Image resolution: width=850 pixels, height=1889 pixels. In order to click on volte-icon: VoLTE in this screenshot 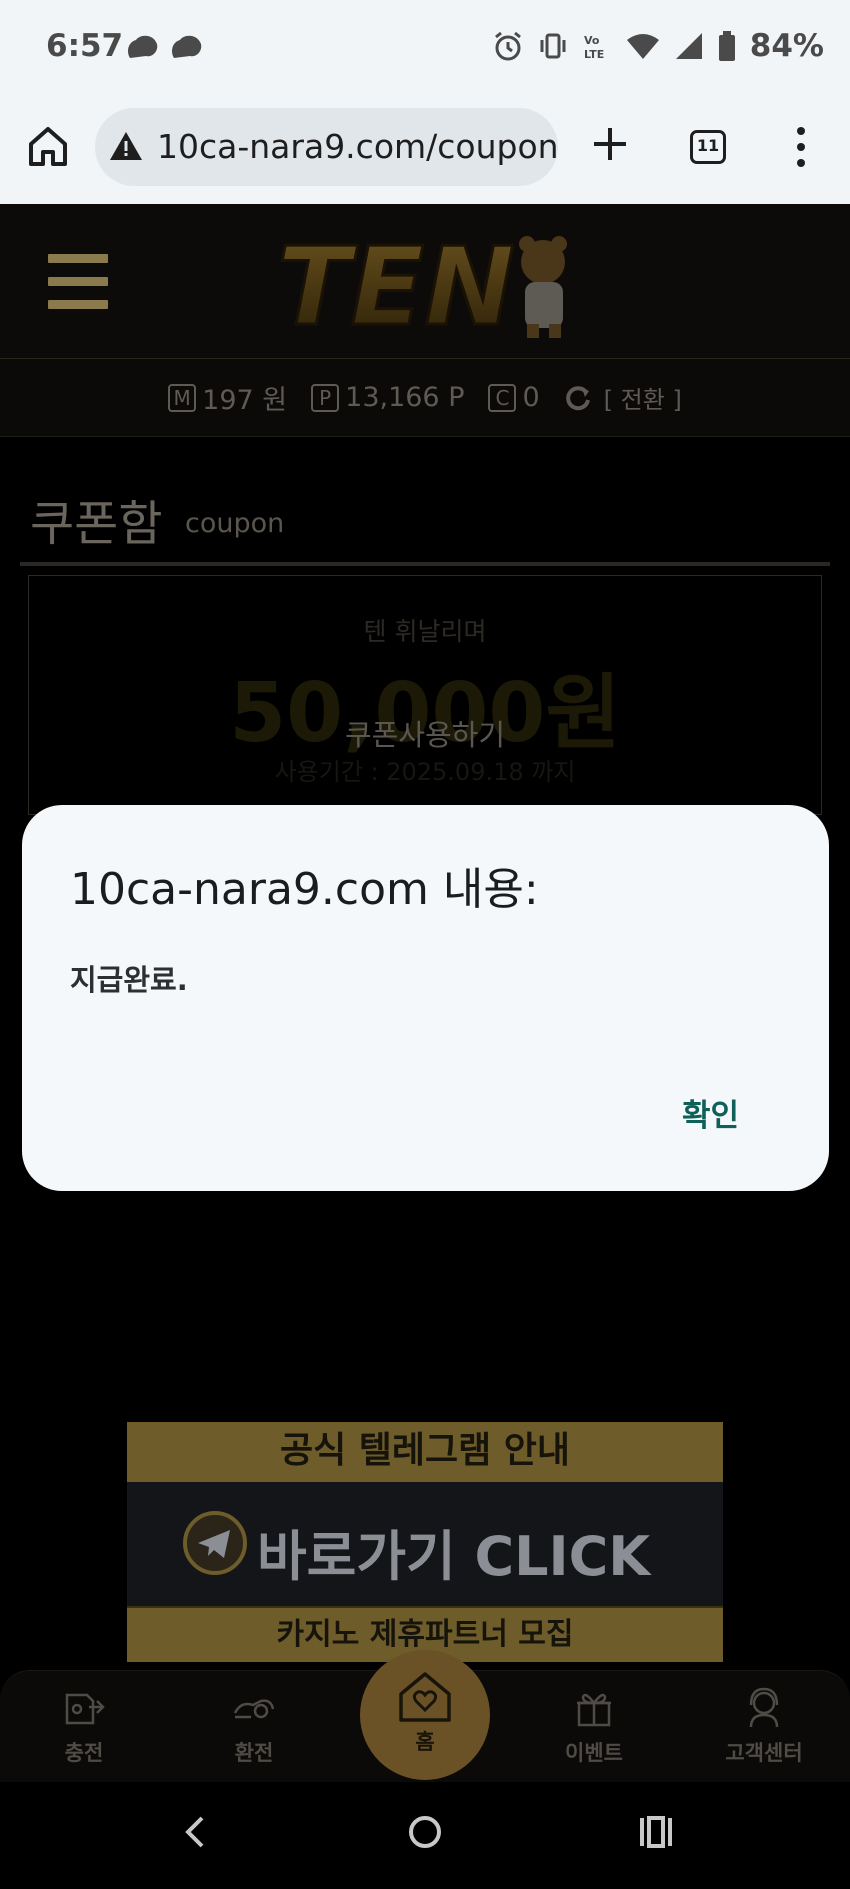, I will do `click(594, 47)`.